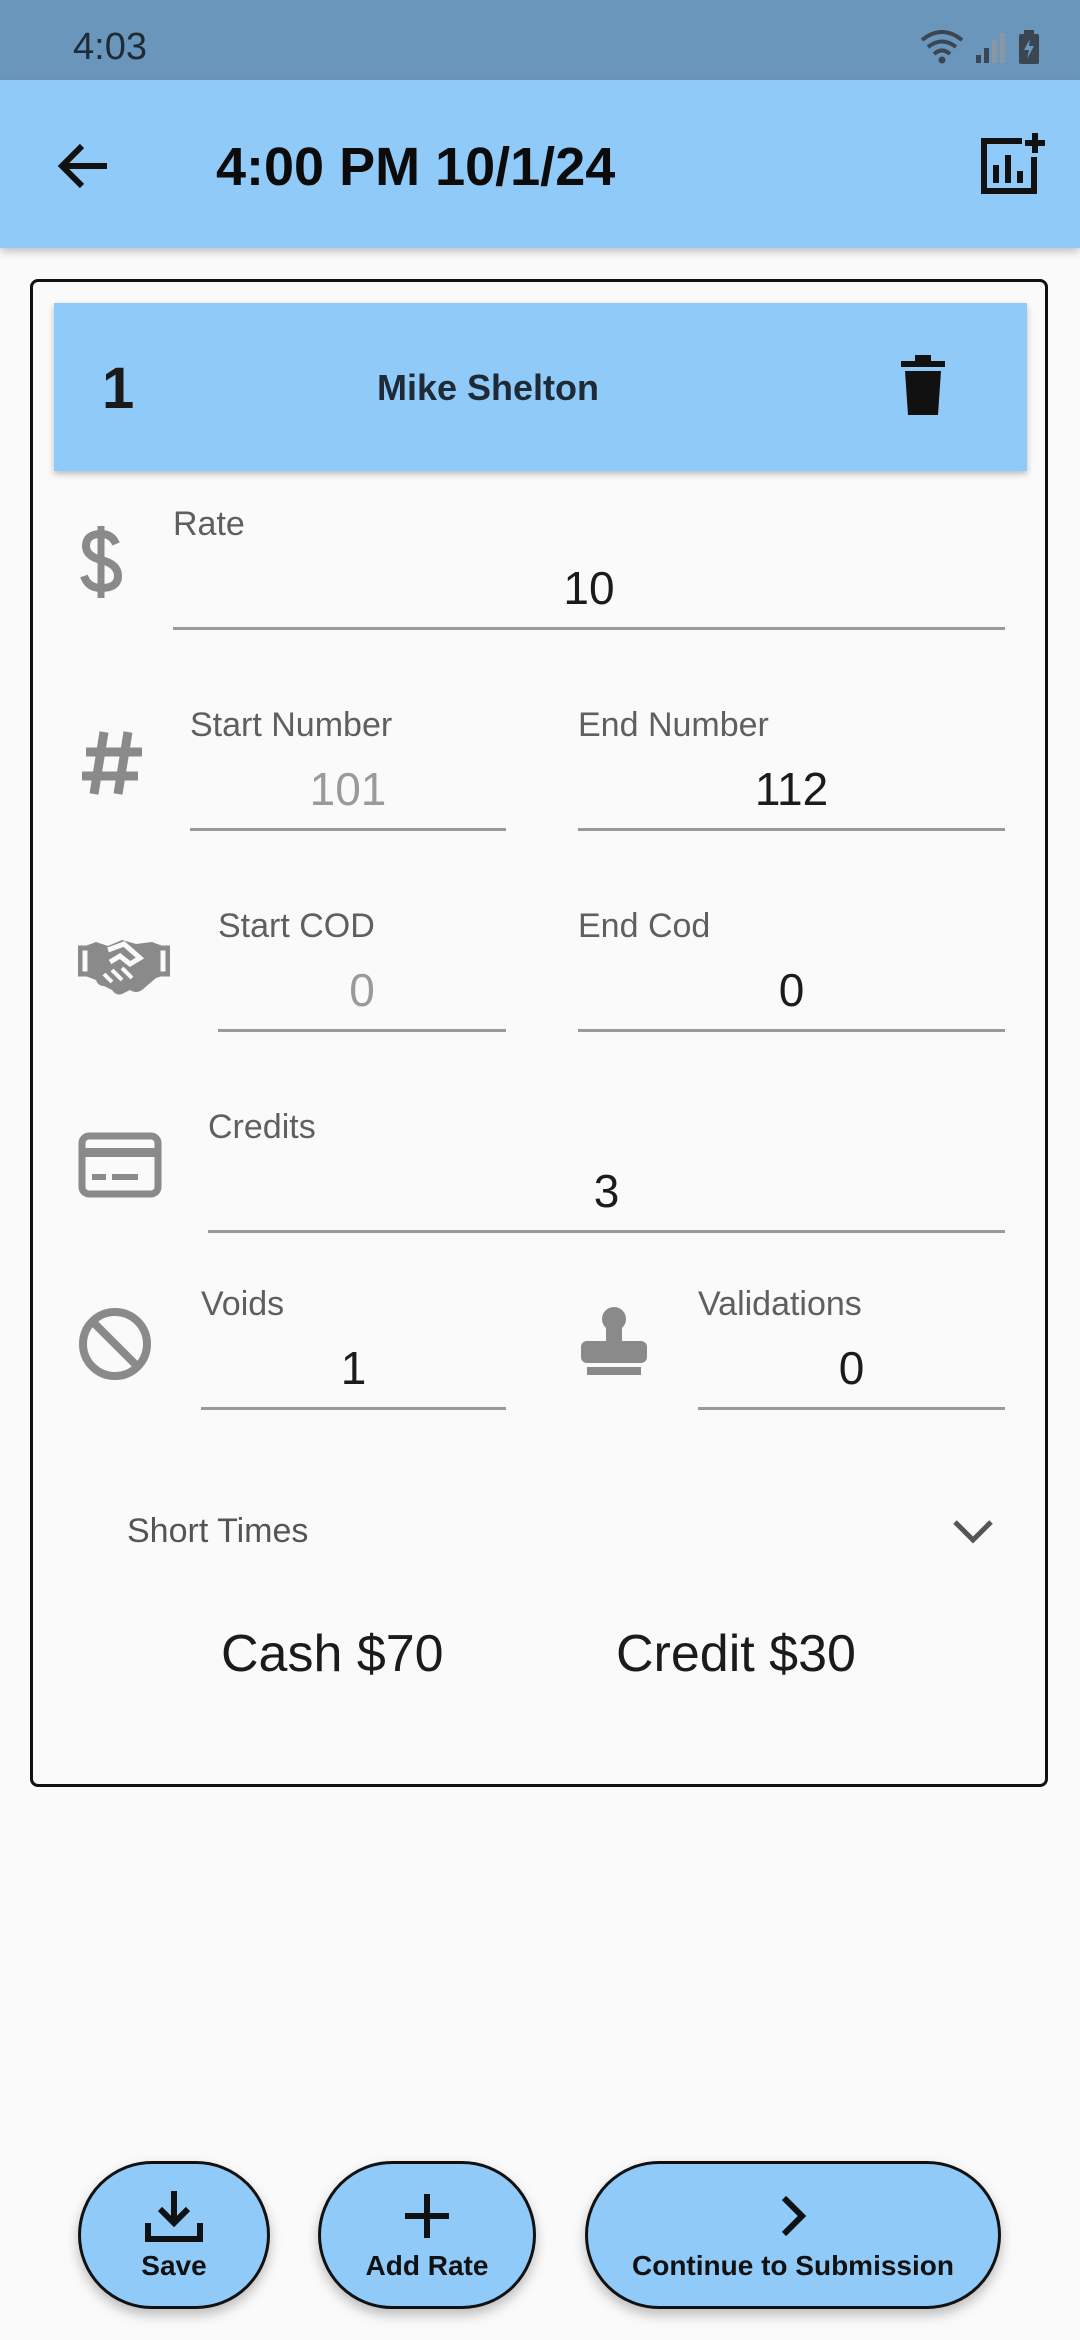 Image resolution: width=1080 pixels, height=2340 pixels. I want to click on validations-underline, so click(851, 1408).